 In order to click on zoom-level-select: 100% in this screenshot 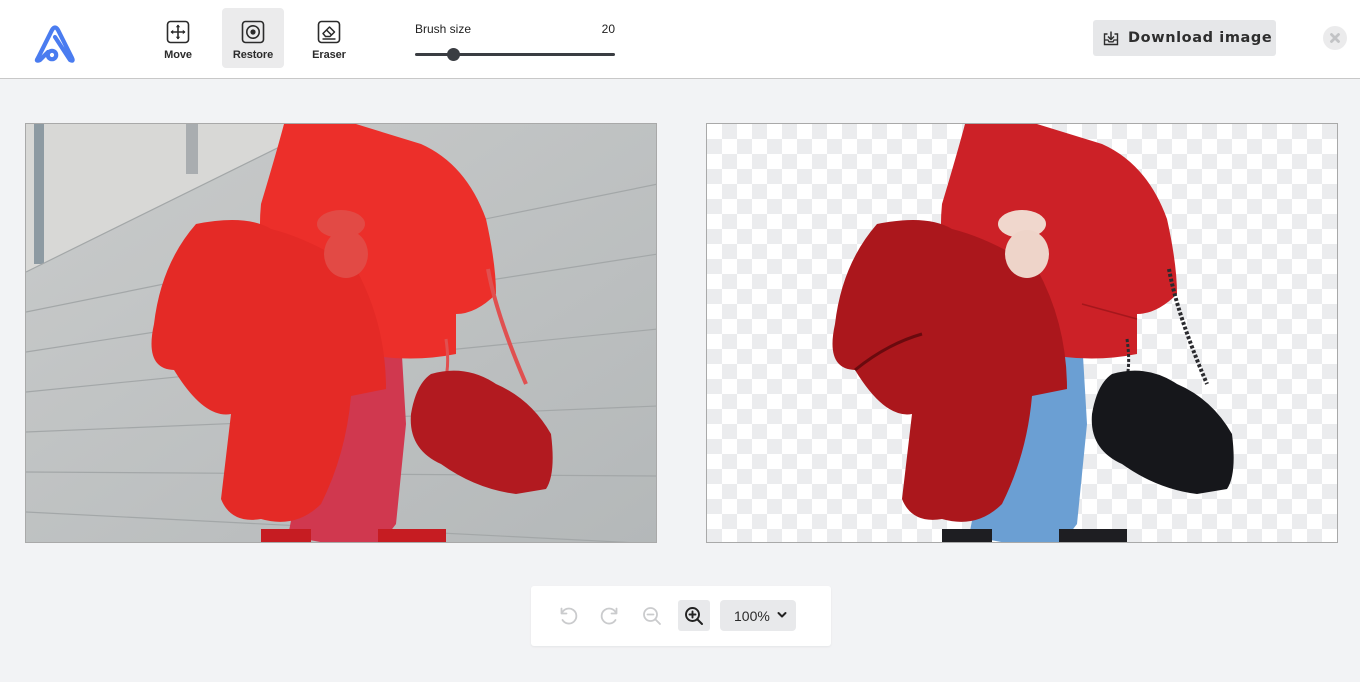, I will do `click(758, 615)`.